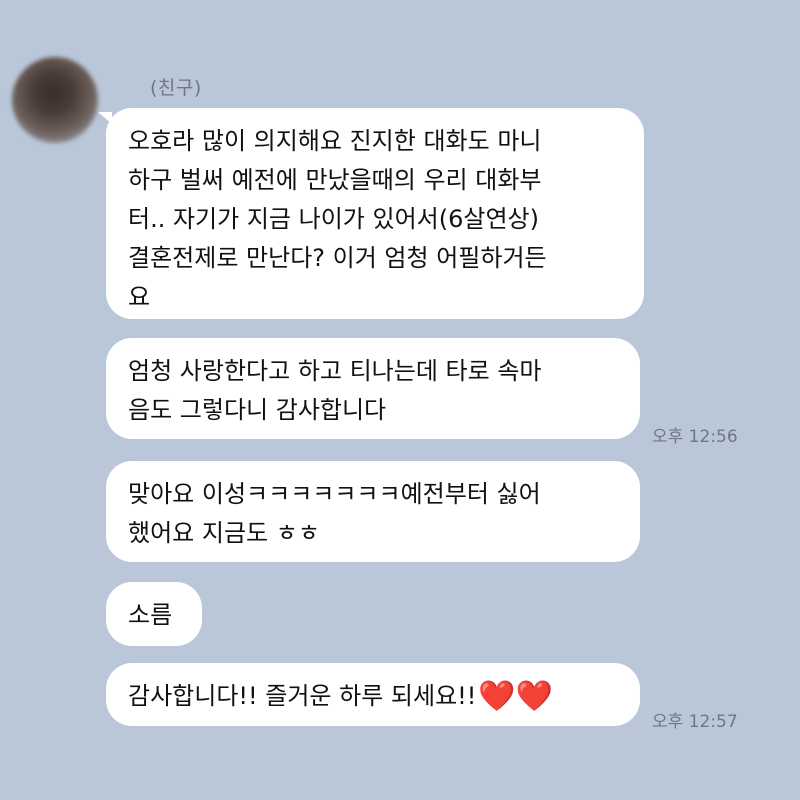  I want to click on message-bubble: 감사합니다!! 즐거운 하루 되세요!!❤️❤️, so click(373, 694).